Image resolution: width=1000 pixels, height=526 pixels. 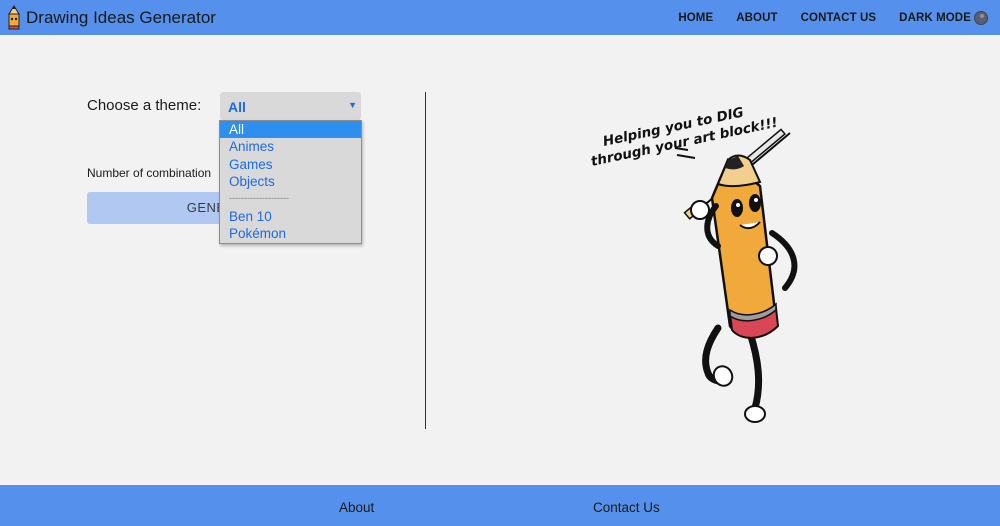 What do you see at coordinates (756, 18) in the screenshot?
I see `nav-about-link: ABOUT` at bounding box center [756, 18].